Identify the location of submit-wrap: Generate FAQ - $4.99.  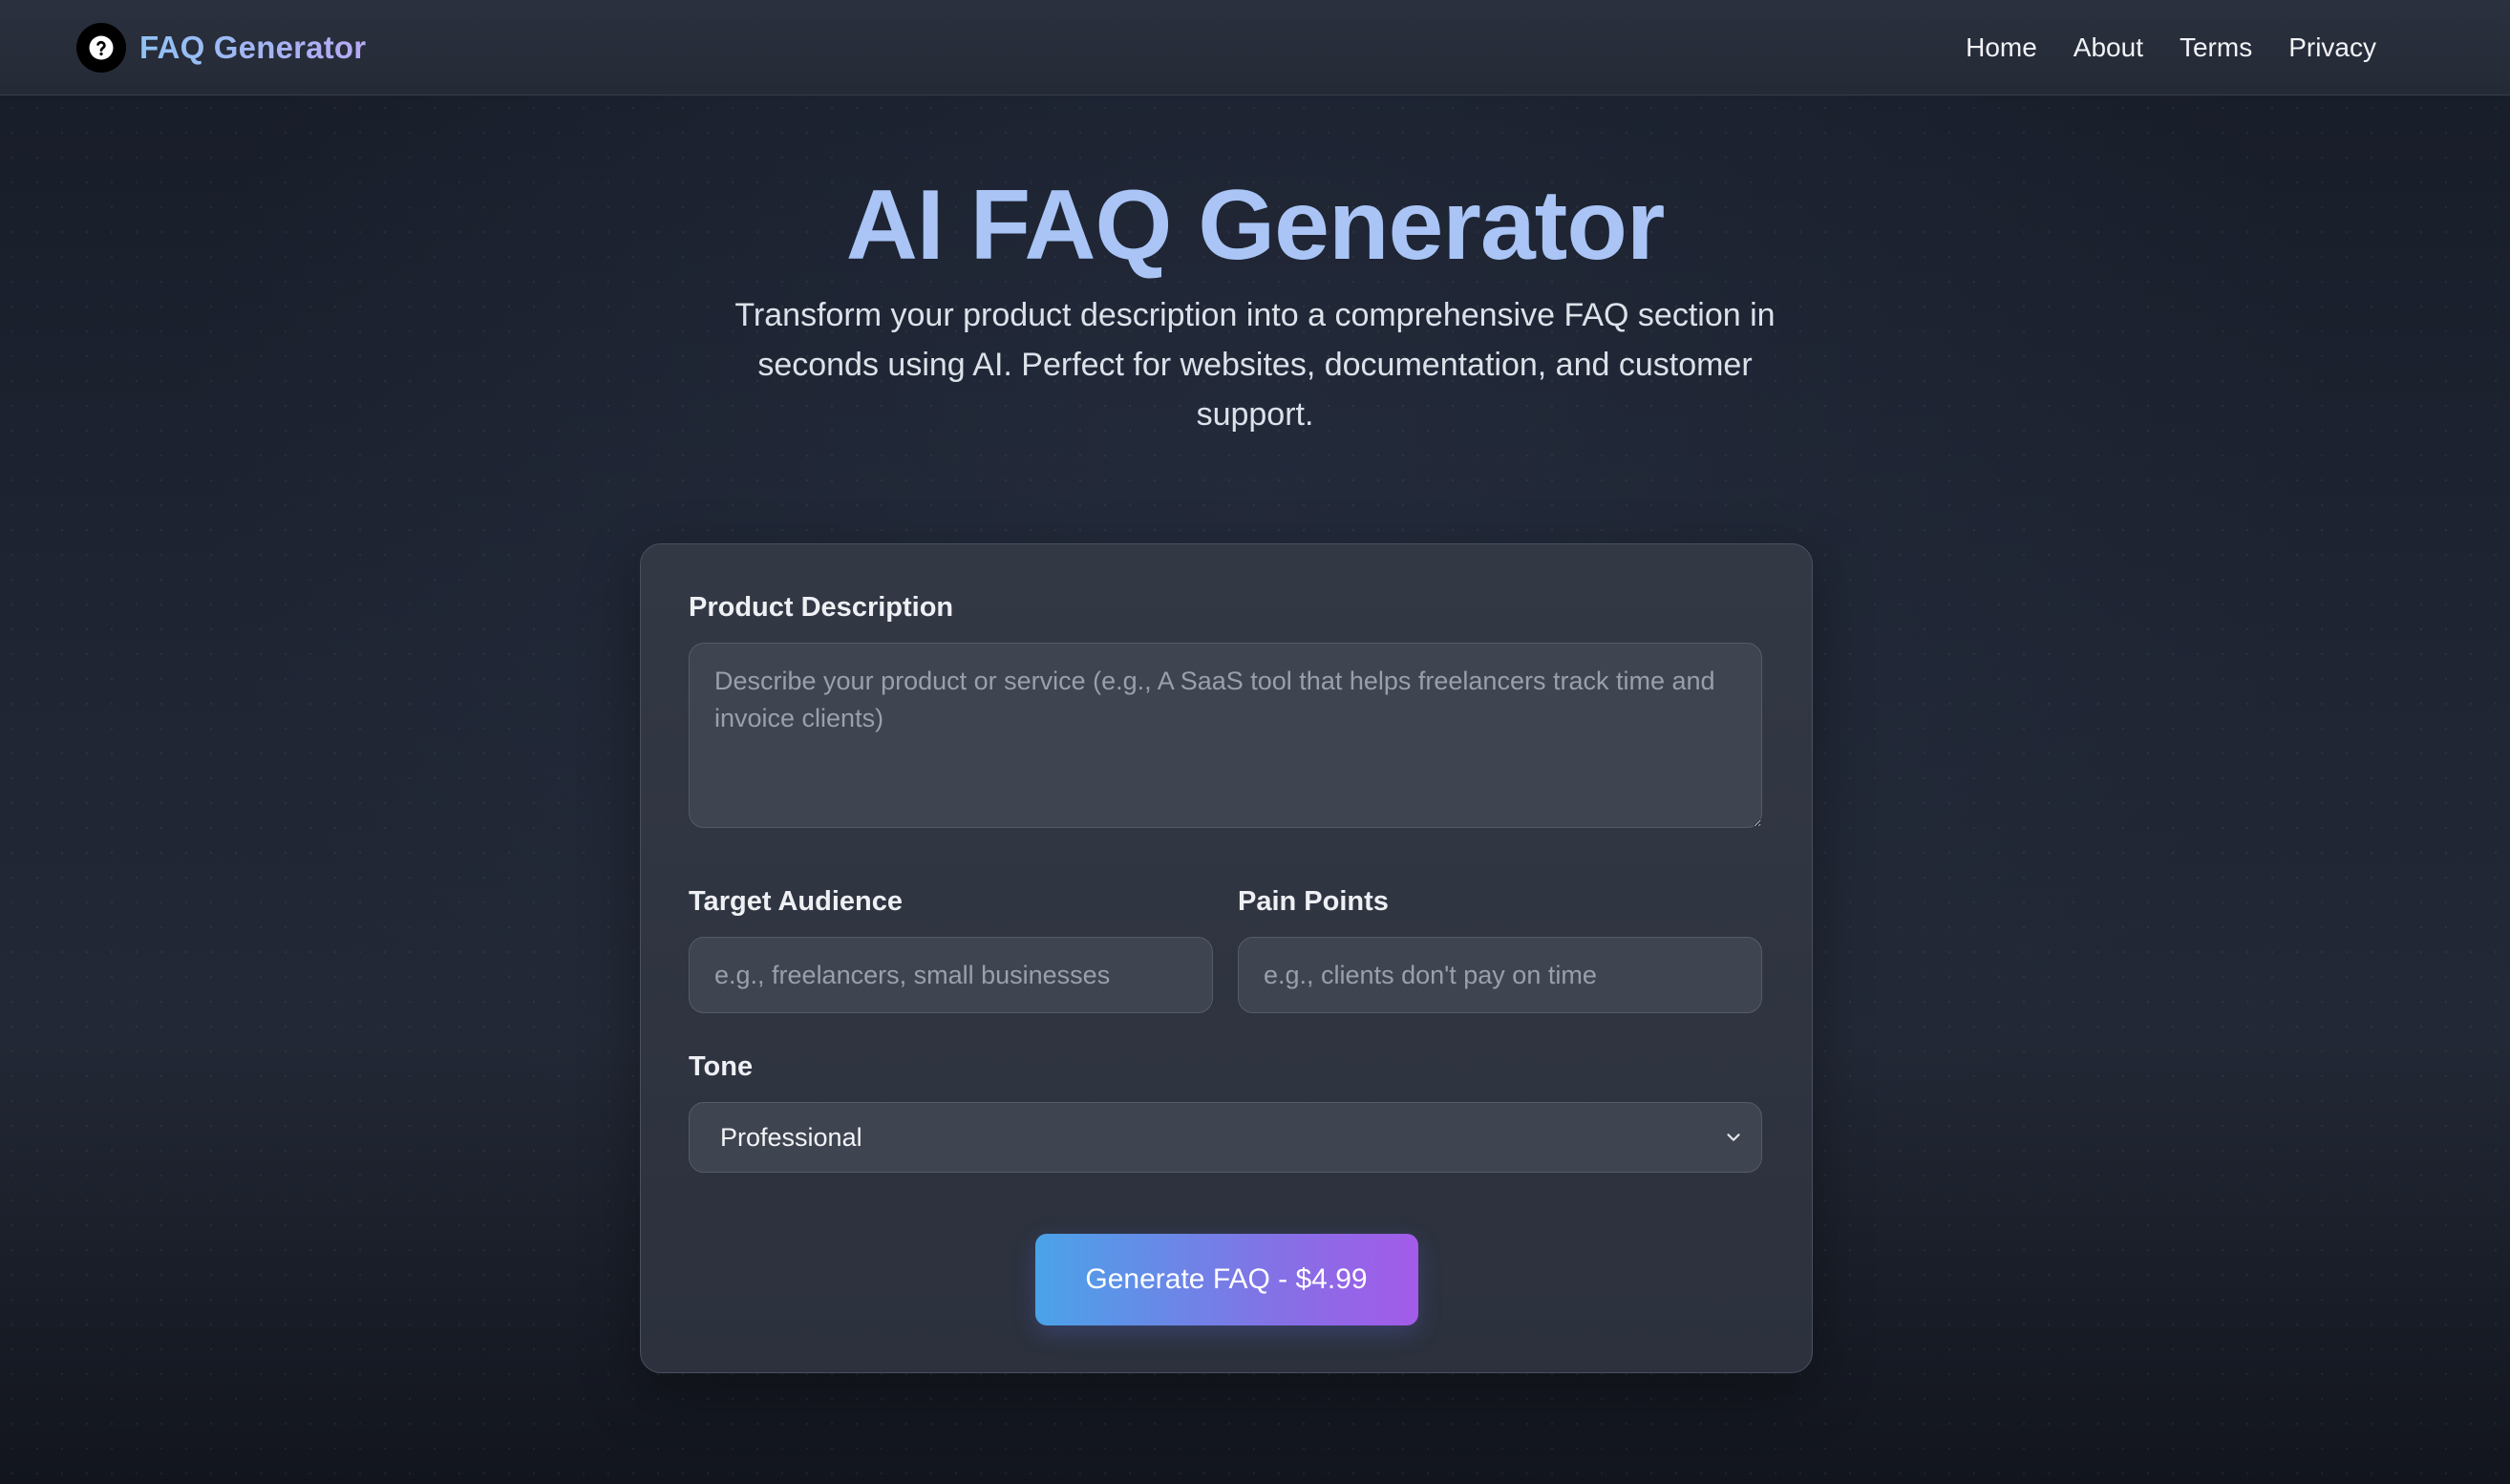
(1226, 1280).